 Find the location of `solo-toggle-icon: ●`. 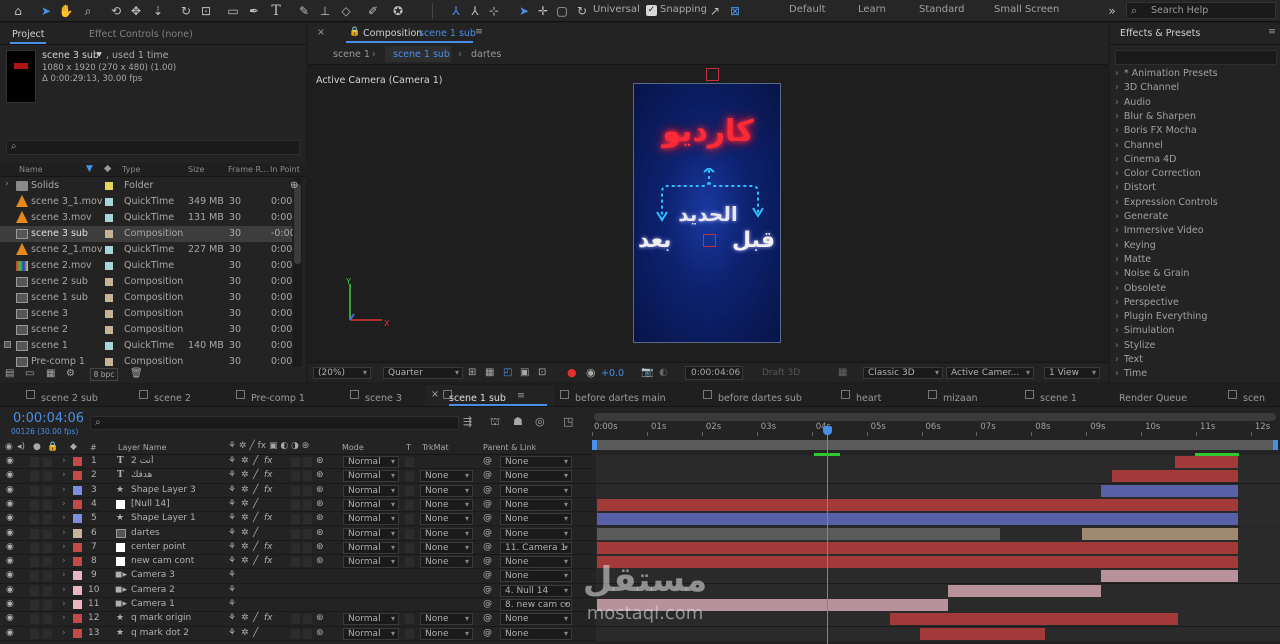

solo-toggle-icon: ● is located at coordinates (37, 447).